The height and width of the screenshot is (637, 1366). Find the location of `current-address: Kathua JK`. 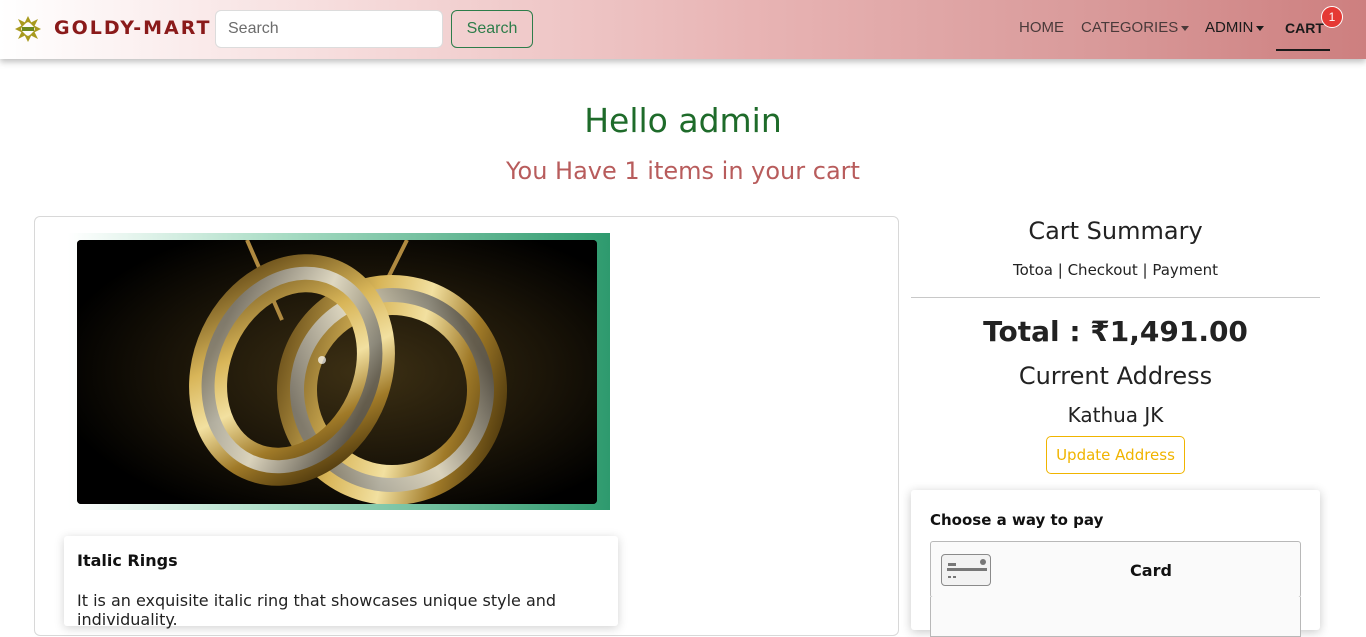

current-address: Kathua JK is located at coordinates (1115, 415).